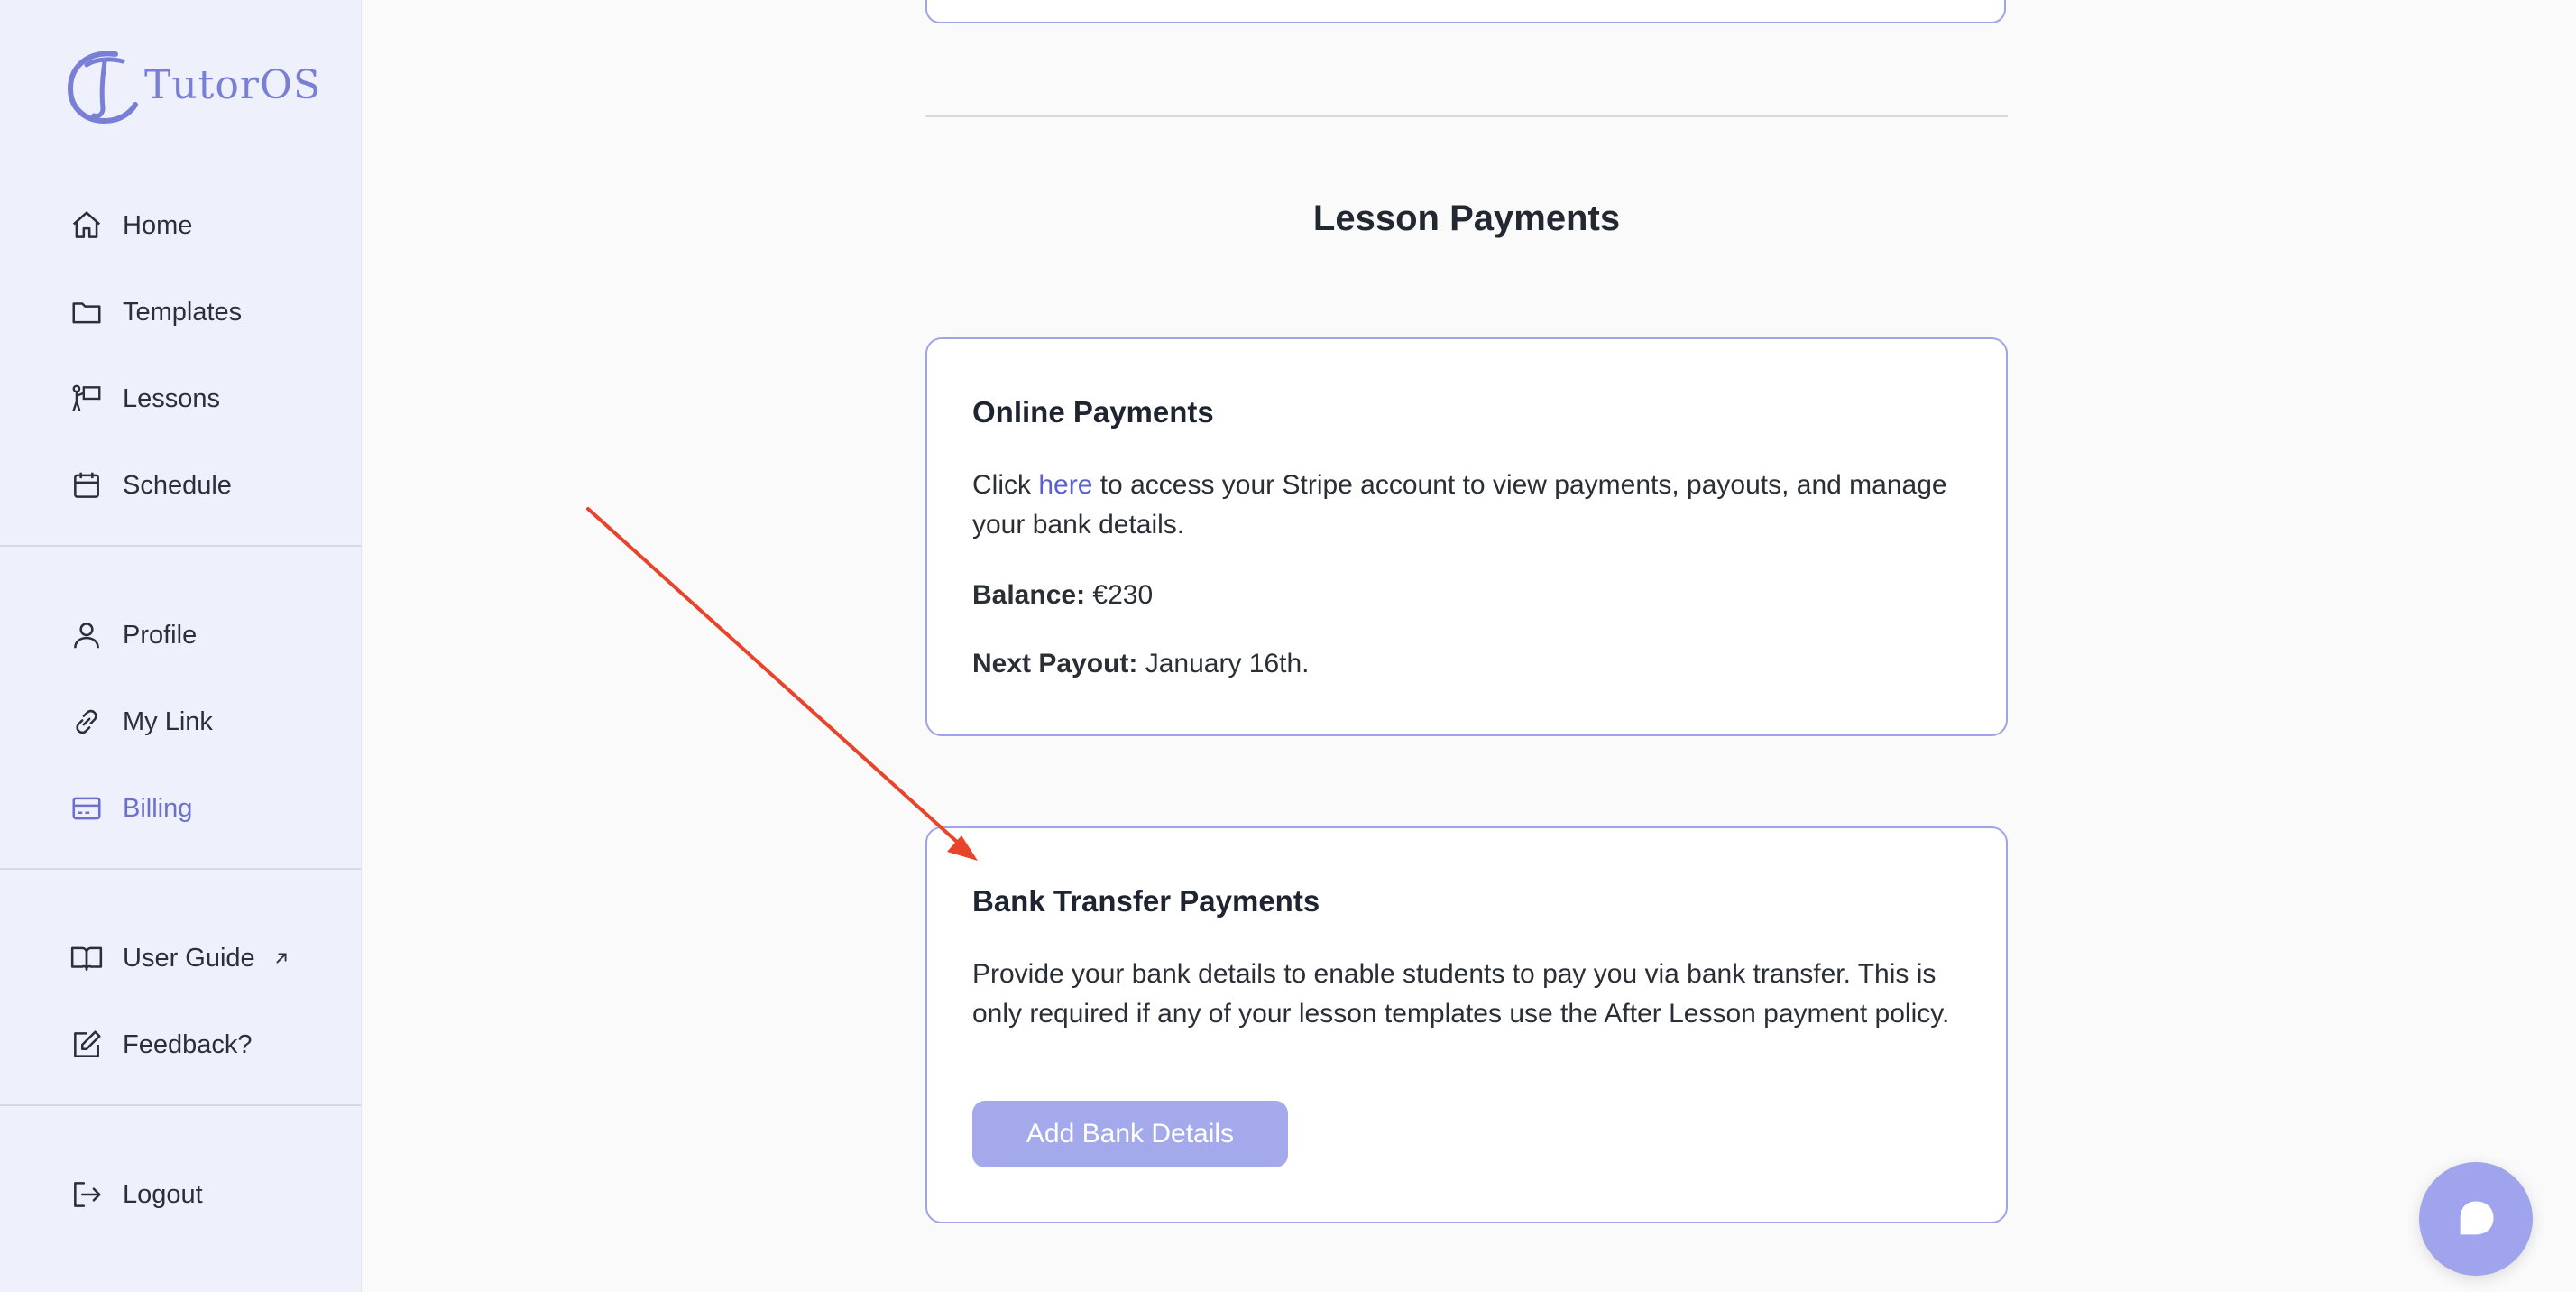  Describe the element at coordinates (1130, 1134) in the screenshot. I see `add-bank-details-button: Add Bank Details` at that location.